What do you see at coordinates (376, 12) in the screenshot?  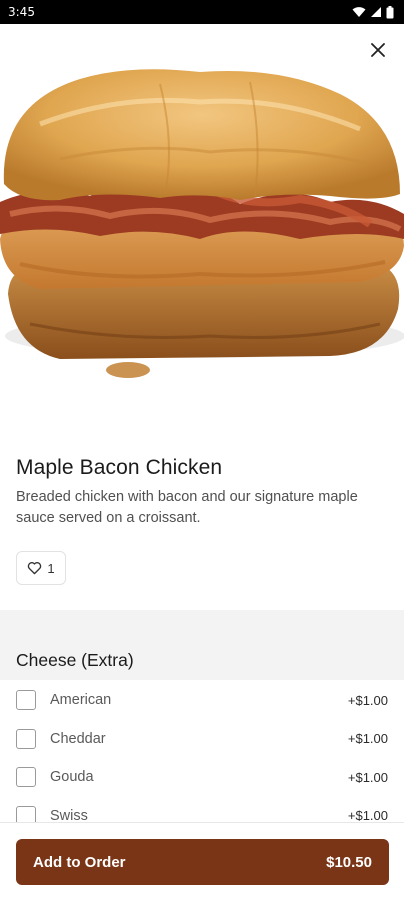 I see `cell-signal-icon` at bounding box center [376, 12].